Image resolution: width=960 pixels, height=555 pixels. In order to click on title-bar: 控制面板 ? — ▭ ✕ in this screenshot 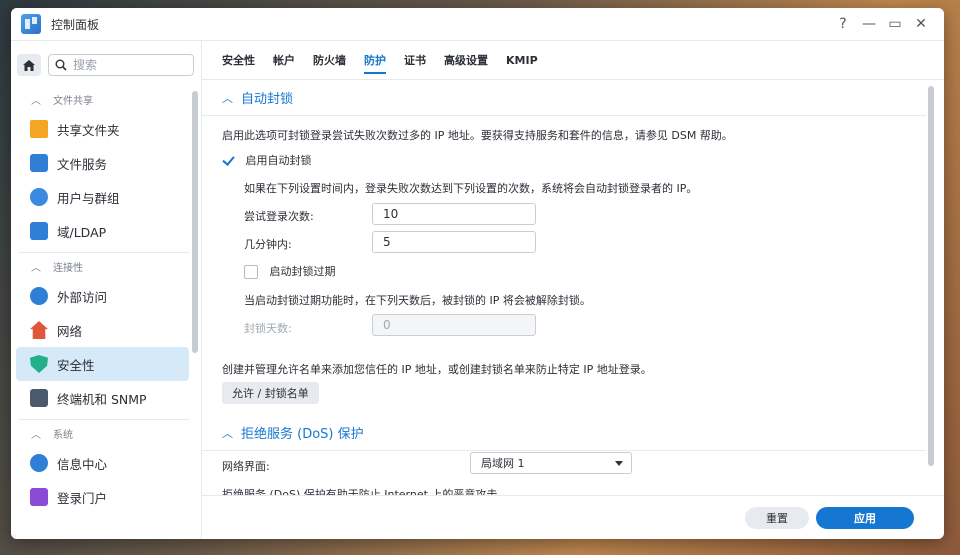, I will do `click(477, 24)`.